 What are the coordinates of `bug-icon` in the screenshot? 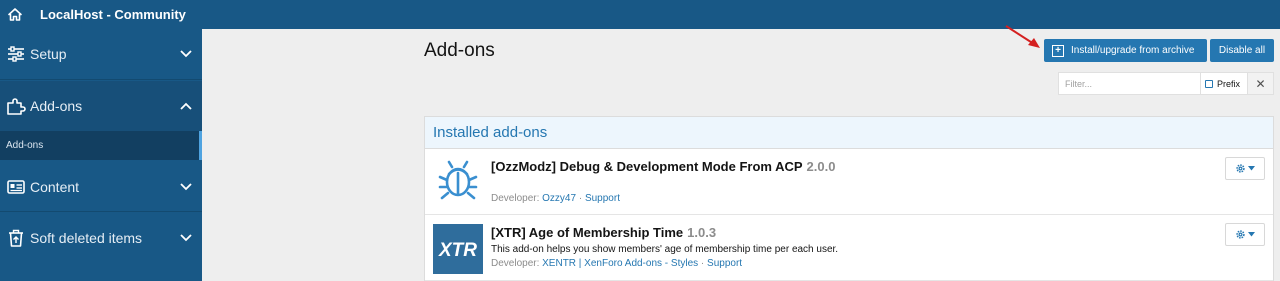 It's located at (458, 179).